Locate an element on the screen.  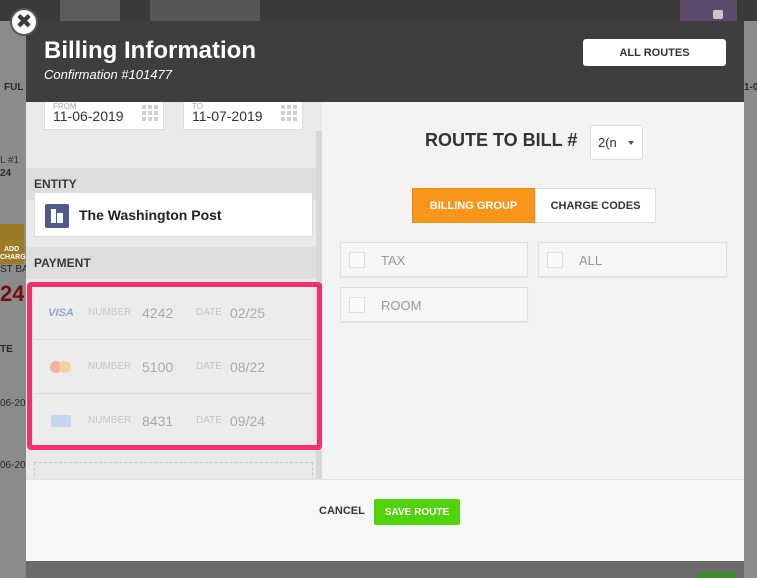
background-text: 24 is located at coordinates (6, 173).